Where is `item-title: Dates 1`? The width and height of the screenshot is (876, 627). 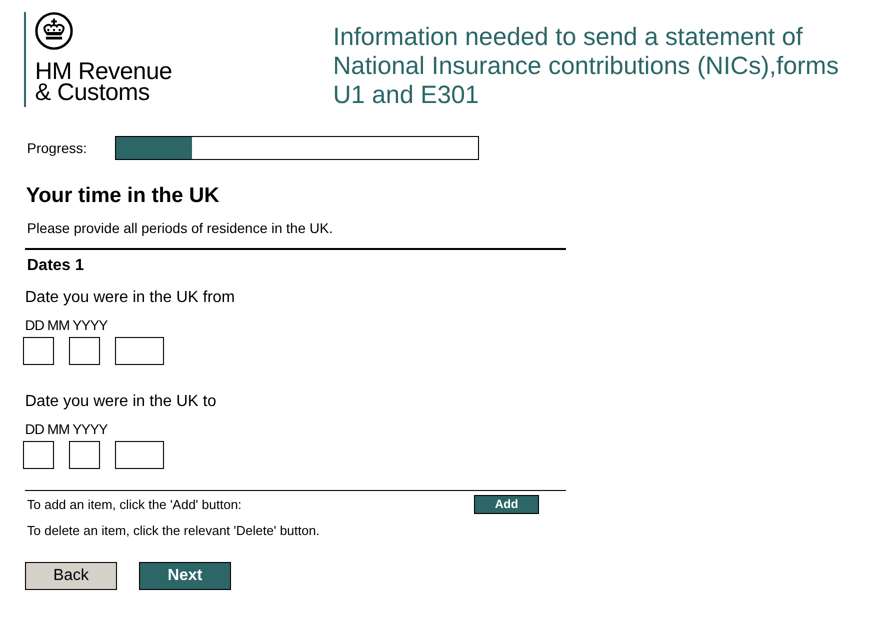
item-title: Dates 1 is located at coordinates (55, 265).